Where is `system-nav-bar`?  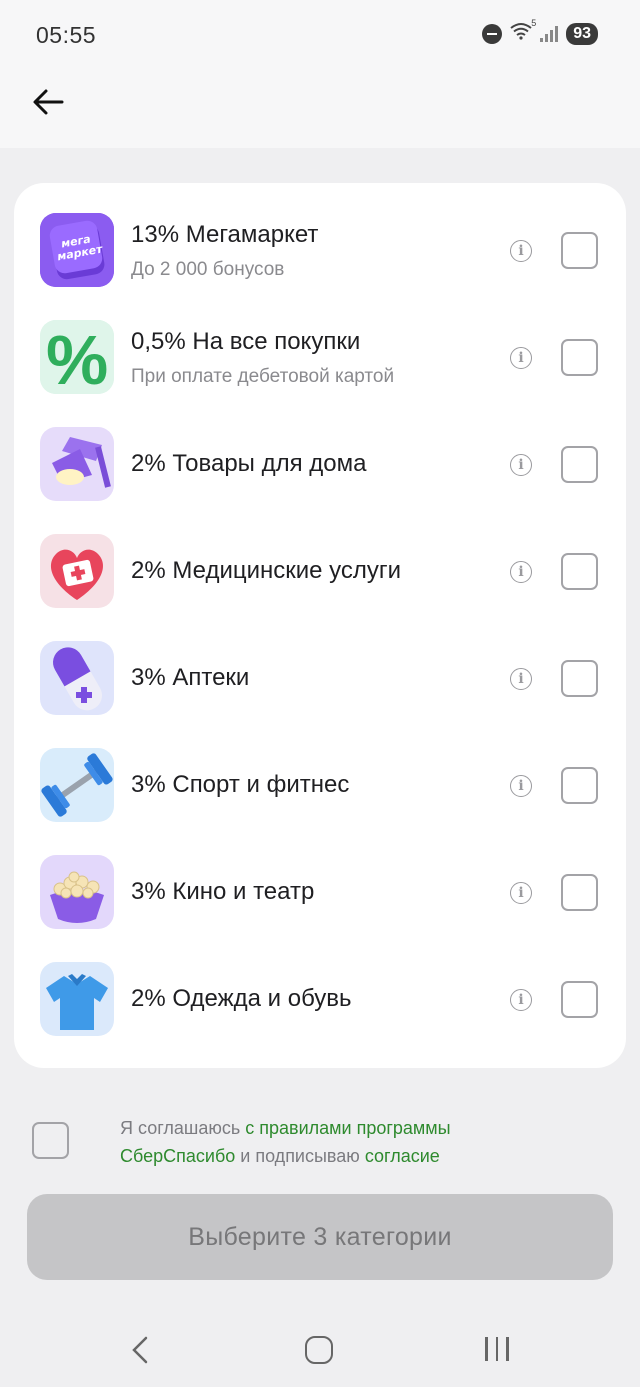
system-nav-bar is located at coordinates (320, 1343).